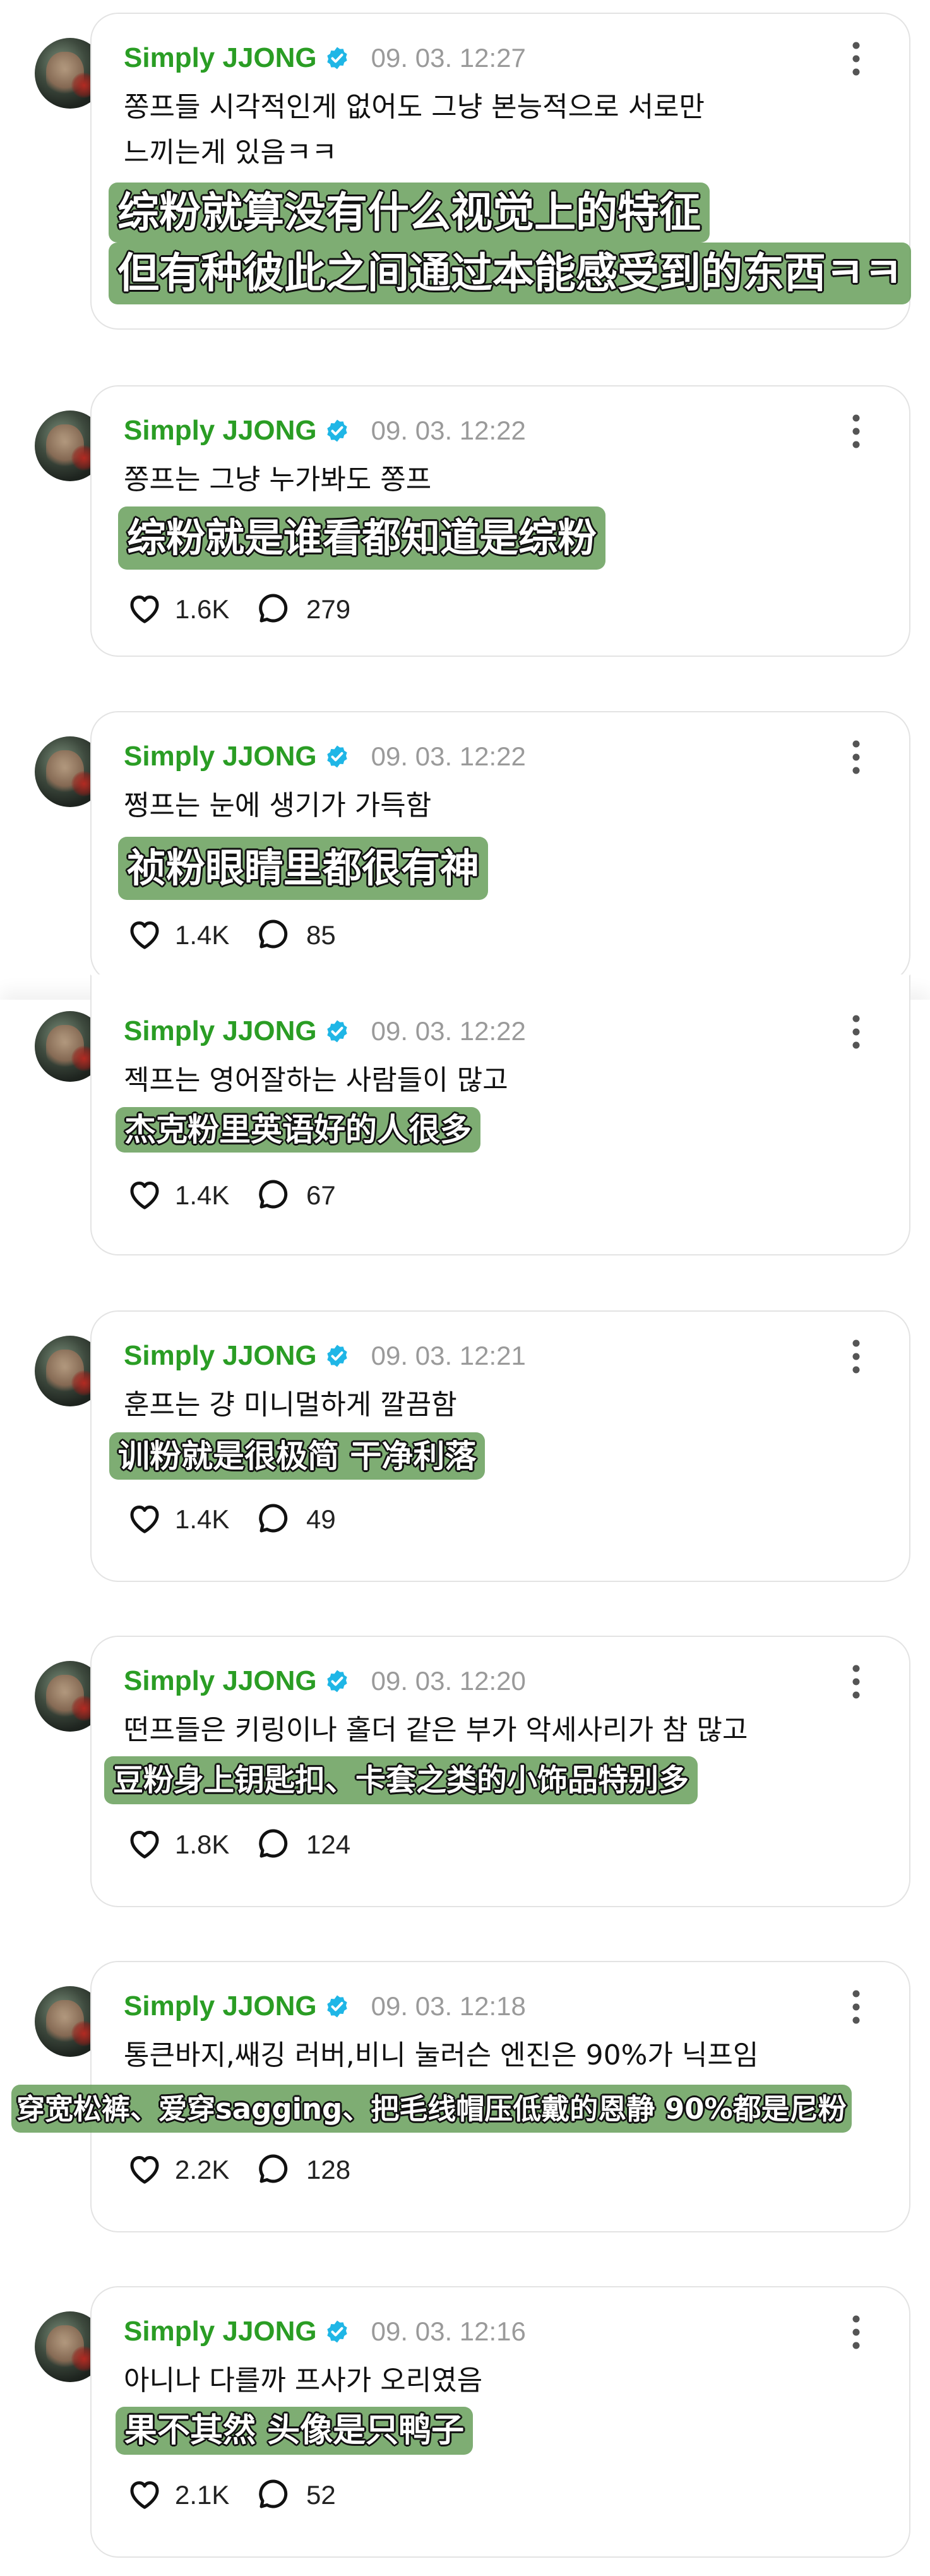 This screenshot has width=930, height=2576. What do you see at coordinates (231, 152) in the screenshot?
I see `post-text-line-2: 느끼는게 있음ㅋㅋ` at bounding box center [231, 152].